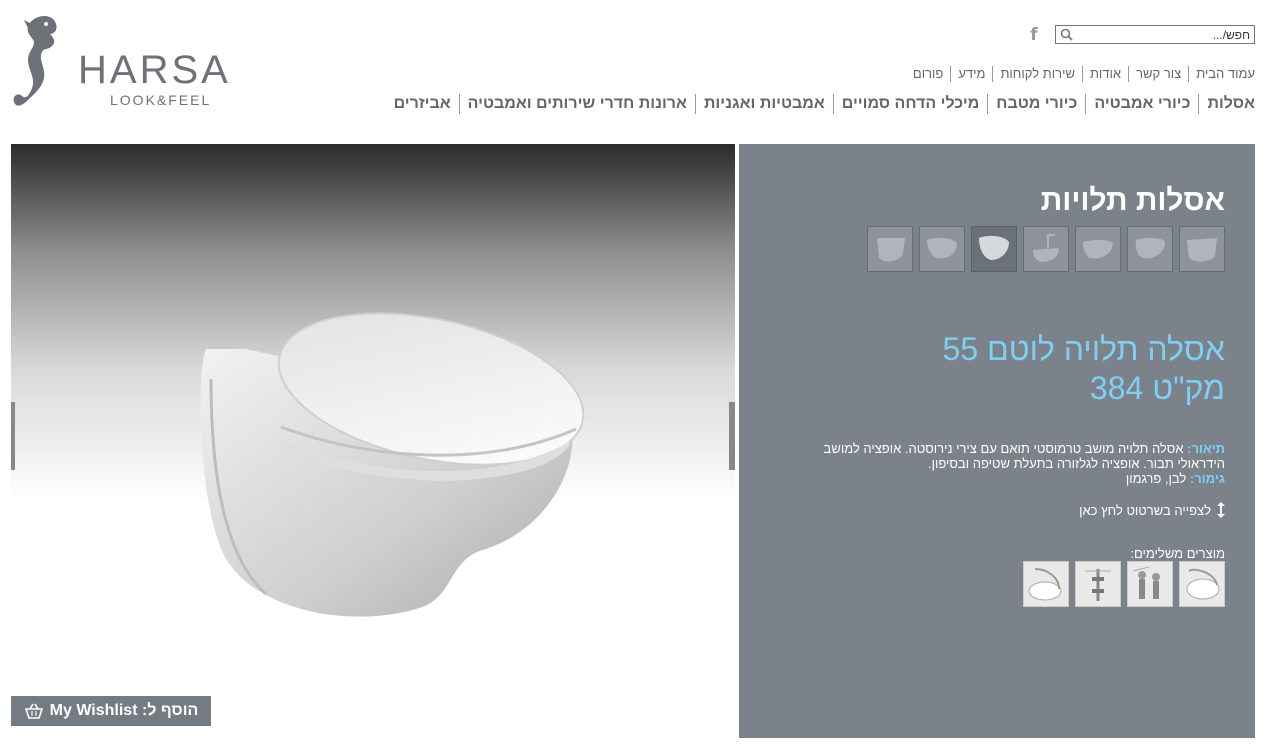 This screenshot has height=751, width=1272. What do you see at coordinates (1206, 448) in the screenshot?
I see `description-label: תיאור:` at bounding box center [1206, 448].